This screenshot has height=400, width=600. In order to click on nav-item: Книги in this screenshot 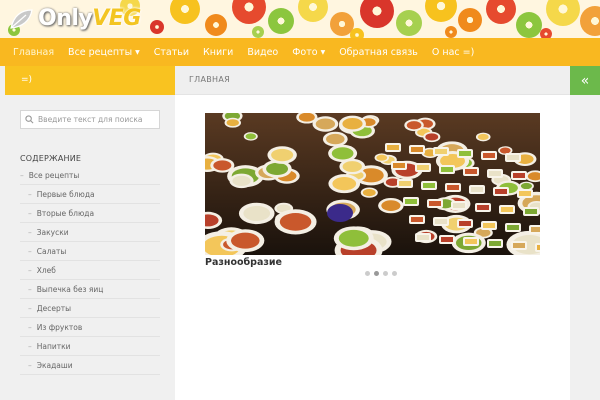, I will do `click(218, 52)`.